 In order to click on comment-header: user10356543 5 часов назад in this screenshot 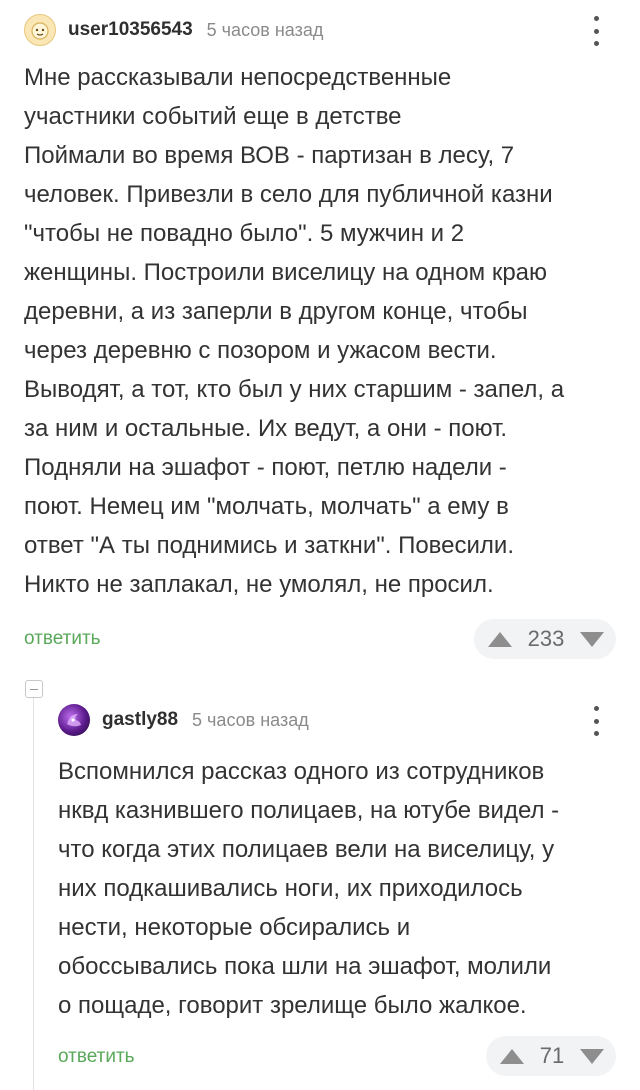, I will do `click(173, 30)`.